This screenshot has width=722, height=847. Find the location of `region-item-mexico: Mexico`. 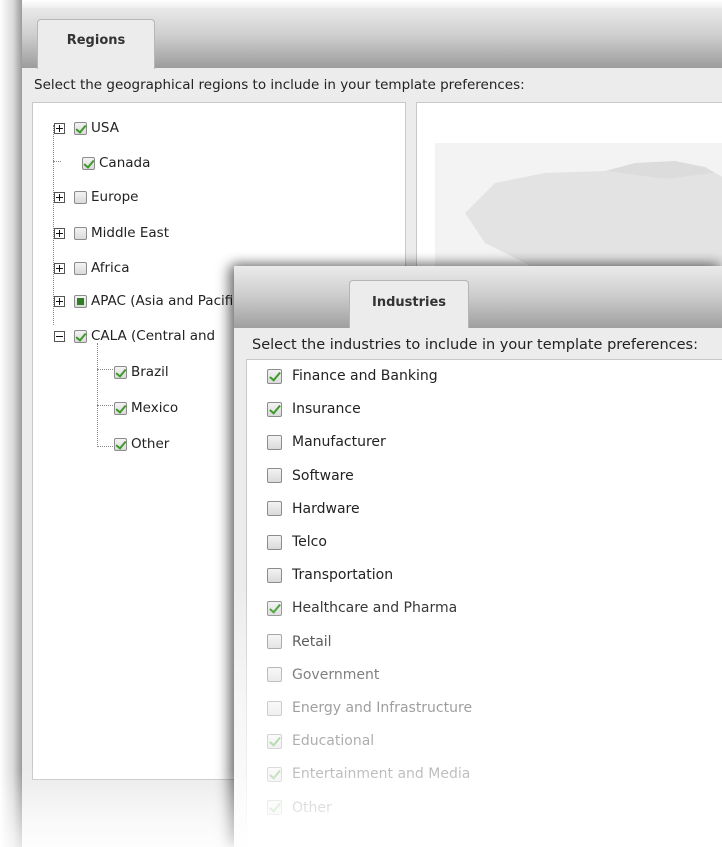

region-item-mexico: Mexico is located at coordinates (146, 408).